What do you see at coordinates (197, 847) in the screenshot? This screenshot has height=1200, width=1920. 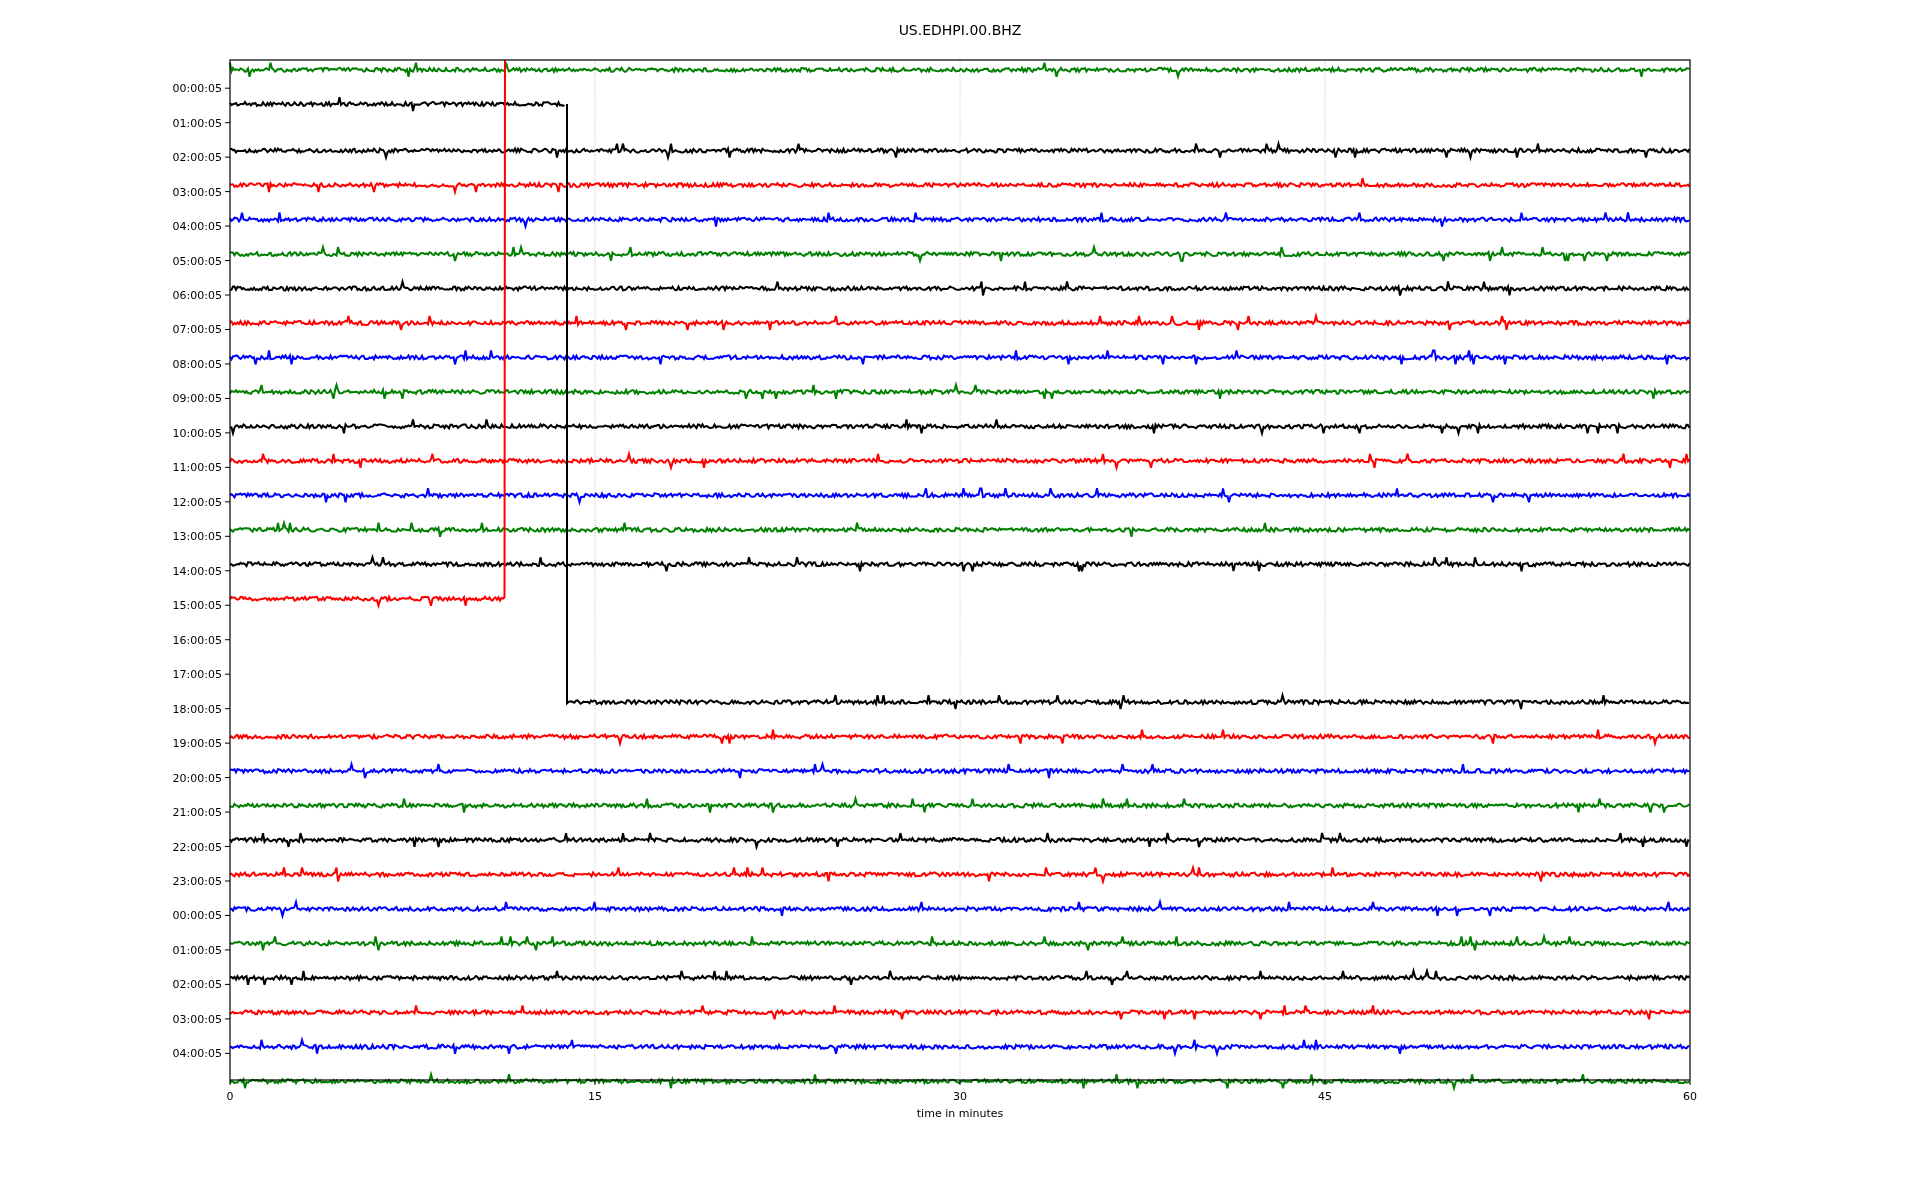 I see `y-tick-label: 22:00:05` at bounding box center [197, 847].